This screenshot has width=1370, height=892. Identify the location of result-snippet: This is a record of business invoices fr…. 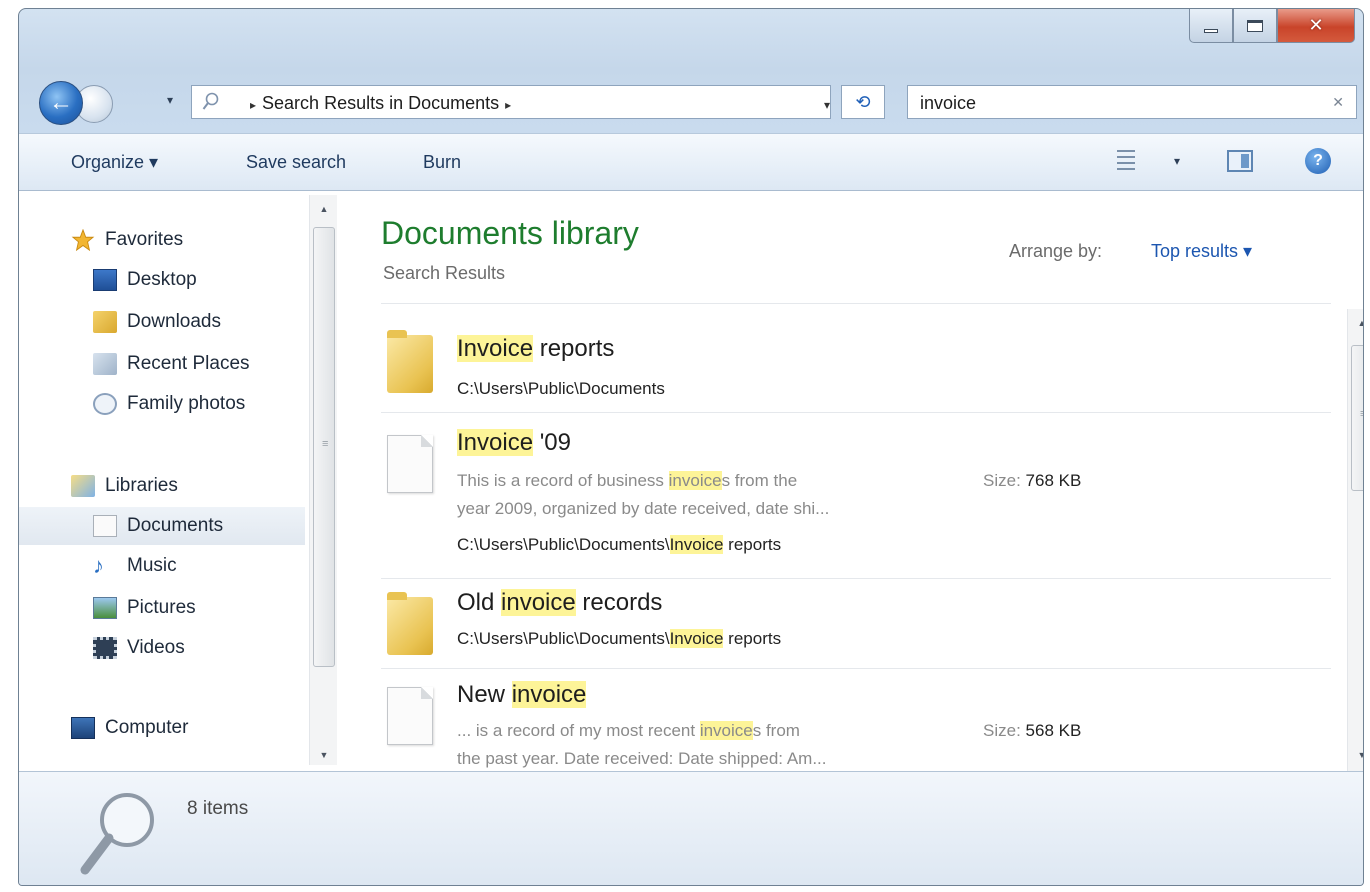
(643, 494).